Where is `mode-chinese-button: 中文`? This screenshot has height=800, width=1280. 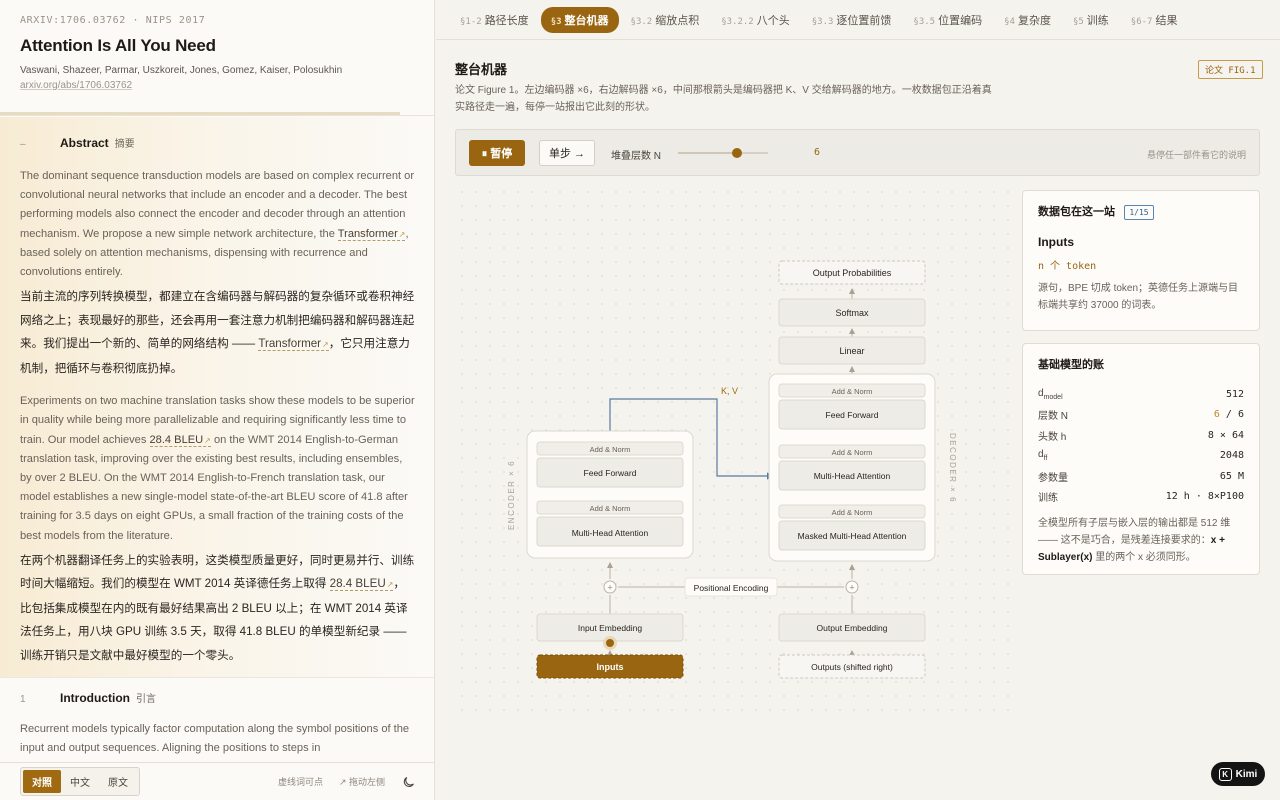 mode-chinese-button: 中文 is located at coordinates (80, 781).